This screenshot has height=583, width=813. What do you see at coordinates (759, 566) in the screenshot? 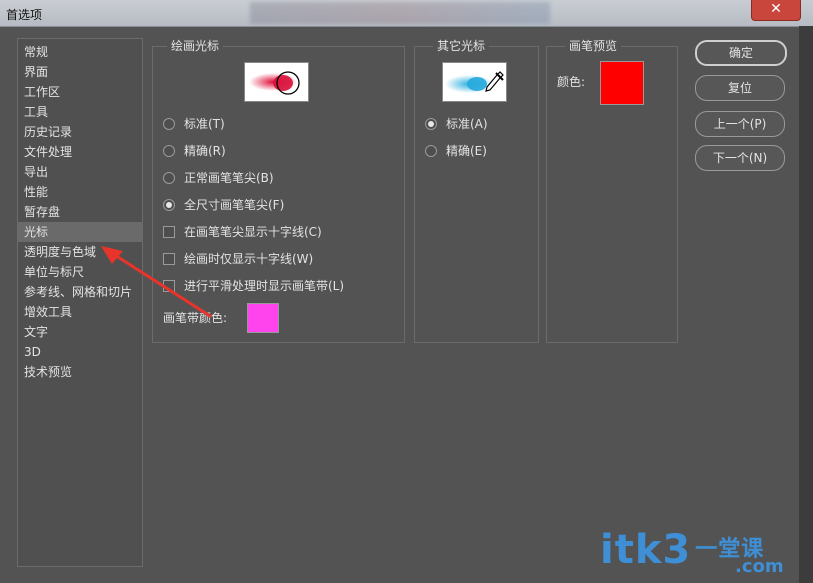
I see `watermark-domain: .com` at bounding box center [759, 566].